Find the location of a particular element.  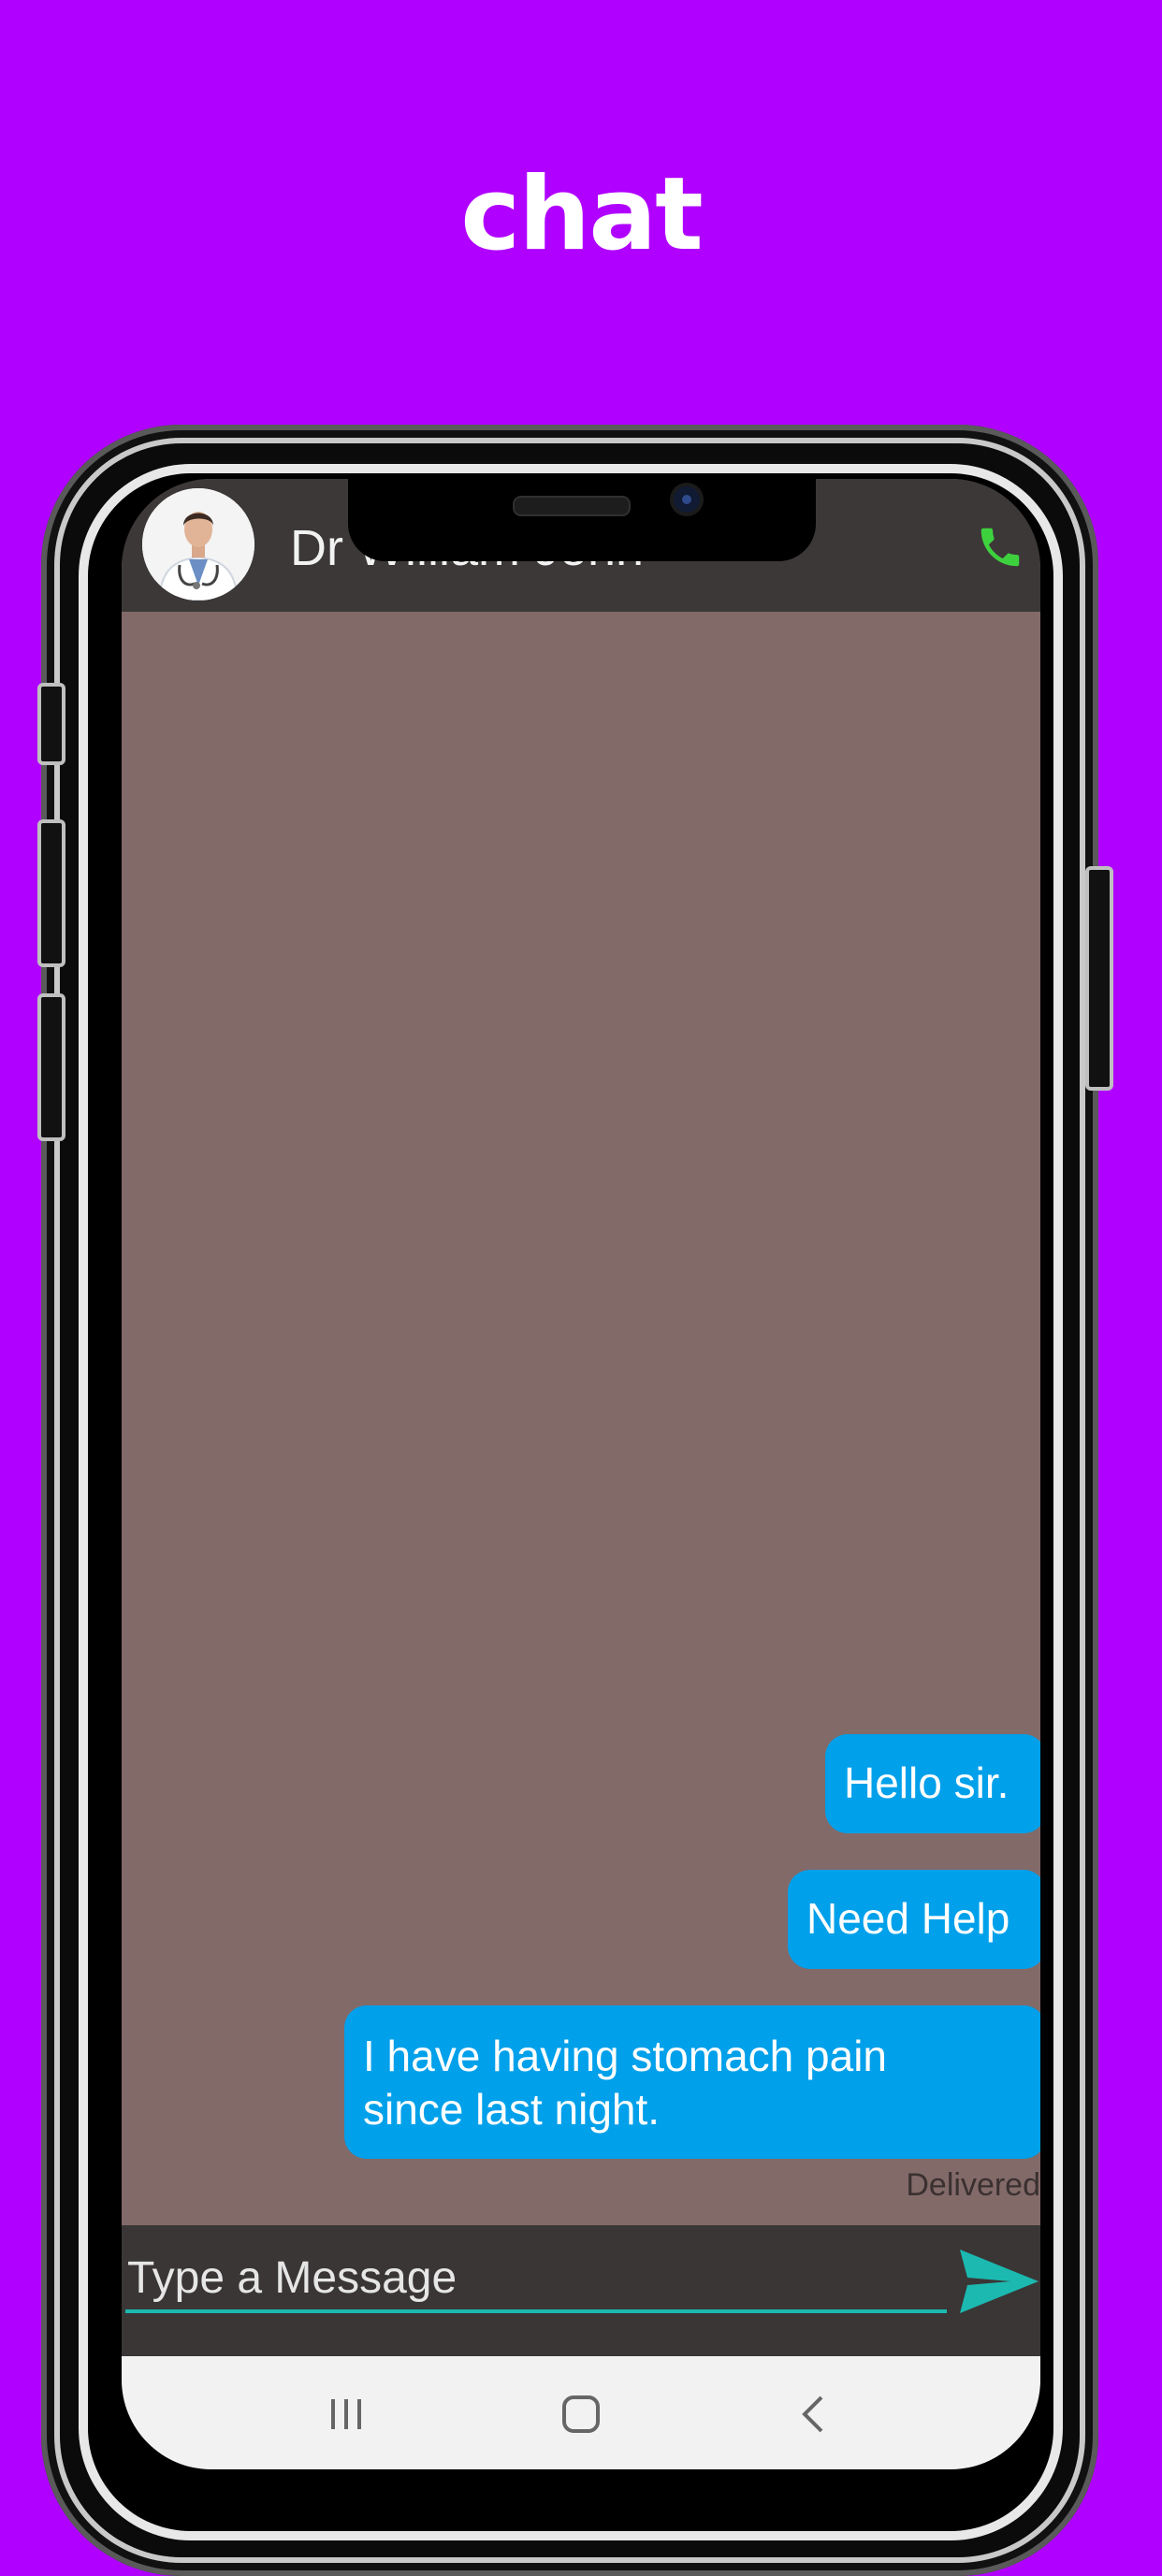

earpiece-speaker is located at coordinates (572, 506).